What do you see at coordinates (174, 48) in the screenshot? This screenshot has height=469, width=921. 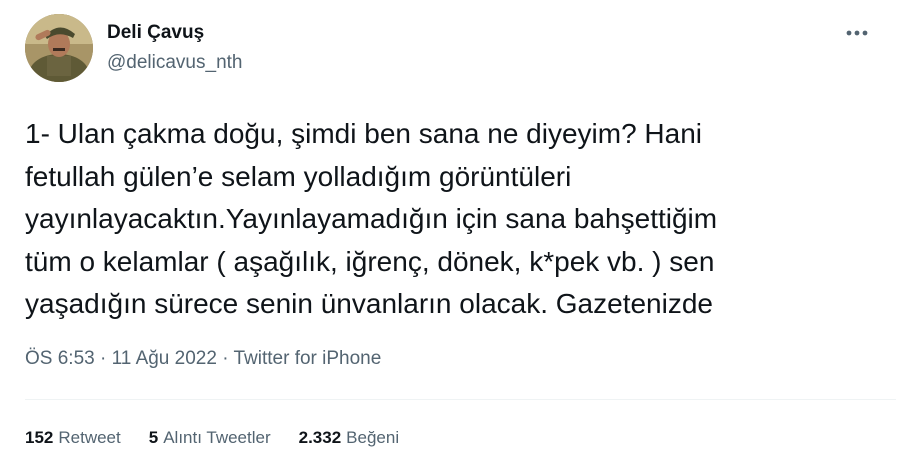 I see `author-info: Deli Çavuş @delicavus_nth` at bounding box center [174, 48].